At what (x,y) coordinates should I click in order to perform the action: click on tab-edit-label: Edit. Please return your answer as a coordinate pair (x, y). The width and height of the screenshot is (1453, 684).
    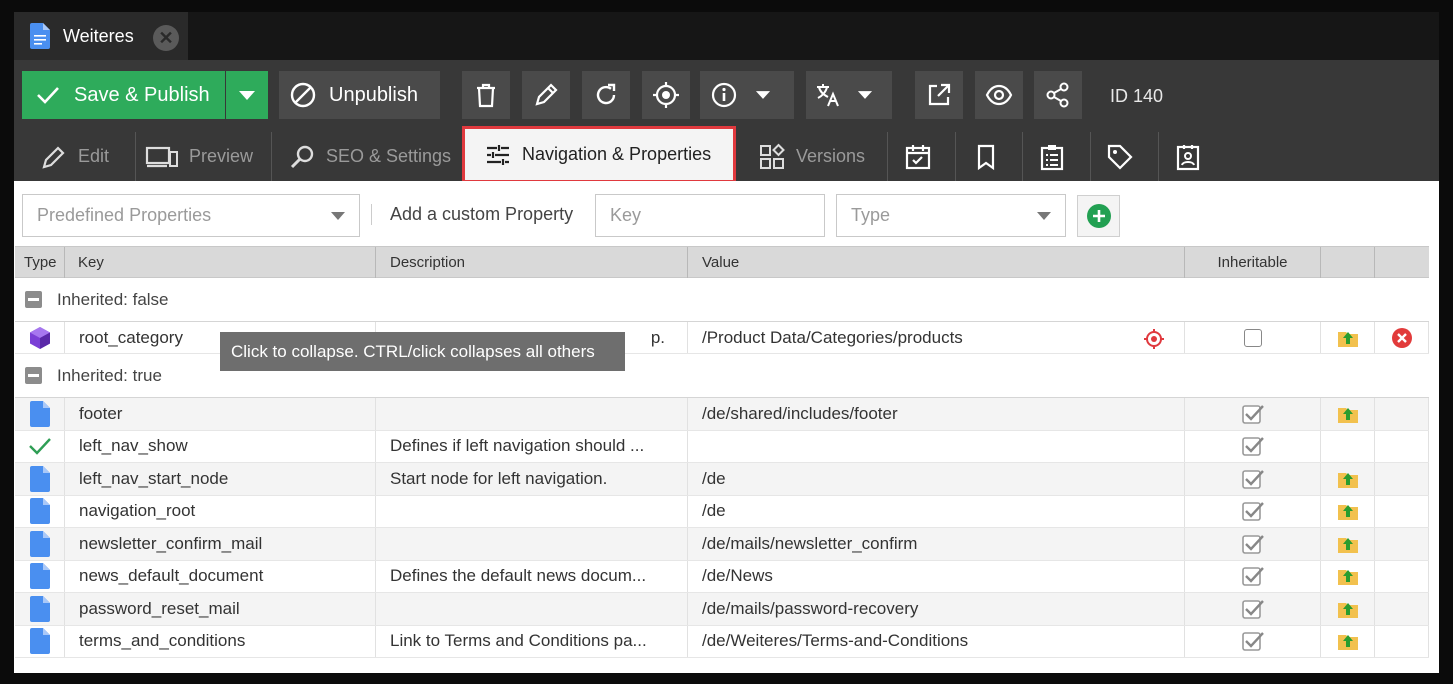
    Looking at the image, I should click on (94, 156).